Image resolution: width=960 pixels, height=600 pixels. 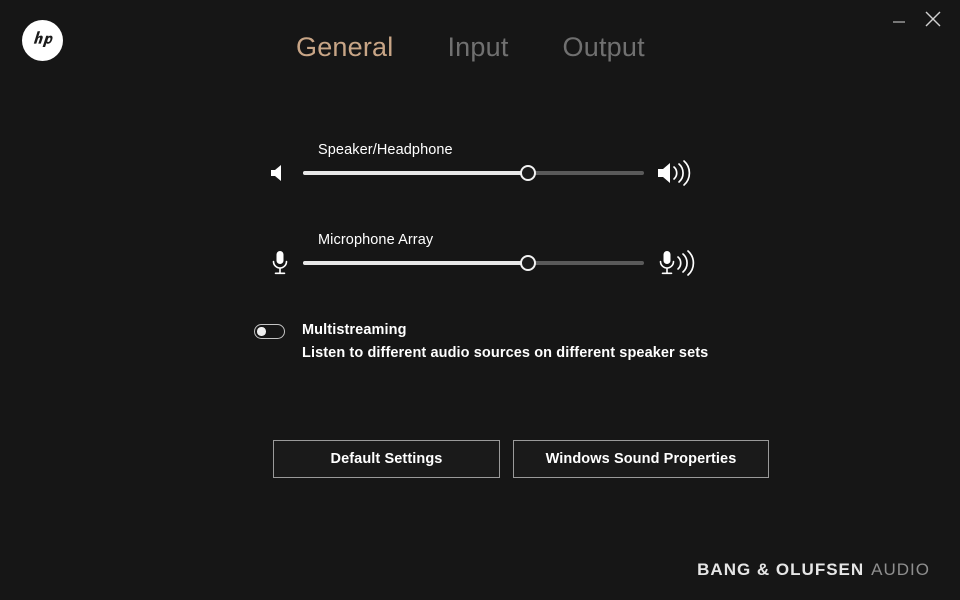 What do you see at coordinates (416, 173) in the screenshot?
I see `speaker-slider-fill` at bounding box center [416, 173].